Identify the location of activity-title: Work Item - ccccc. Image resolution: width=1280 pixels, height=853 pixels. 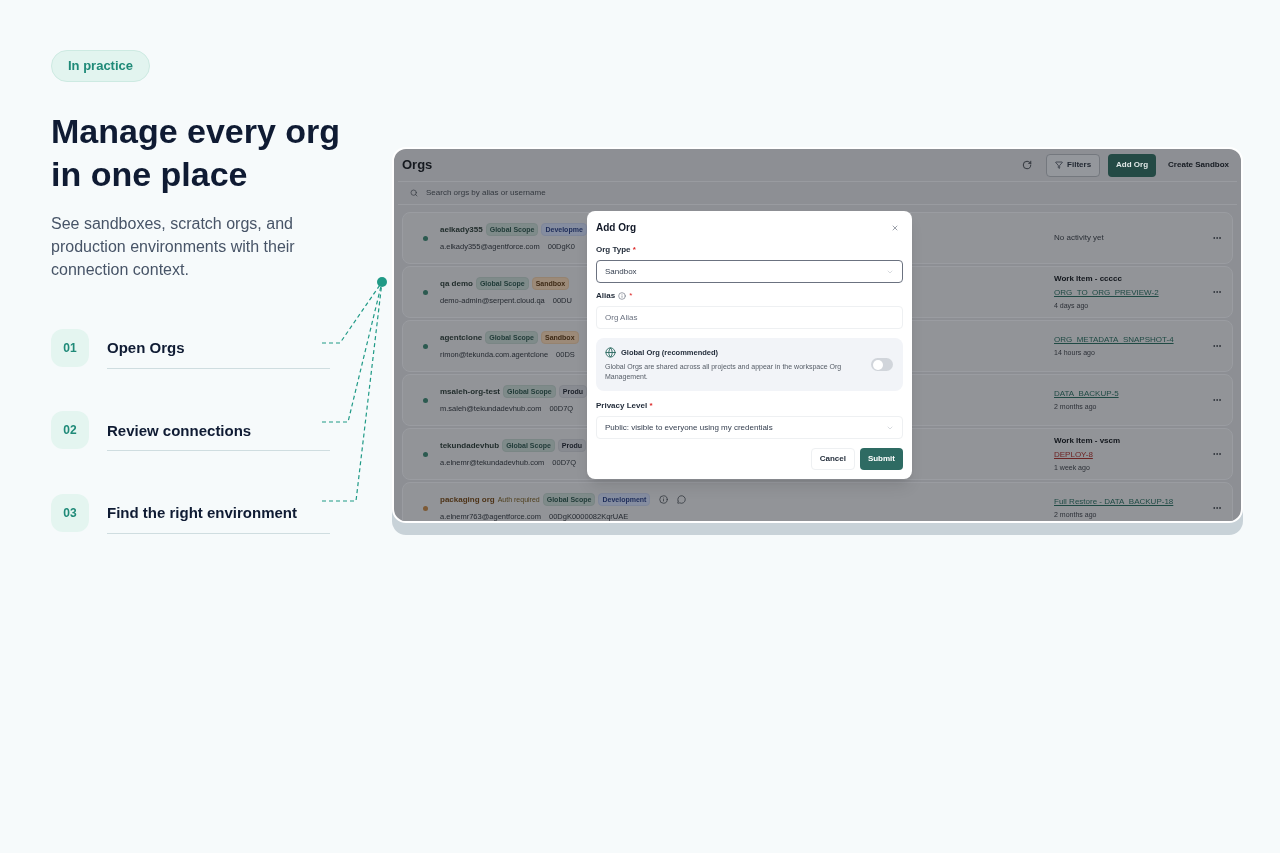
(1088, 278).